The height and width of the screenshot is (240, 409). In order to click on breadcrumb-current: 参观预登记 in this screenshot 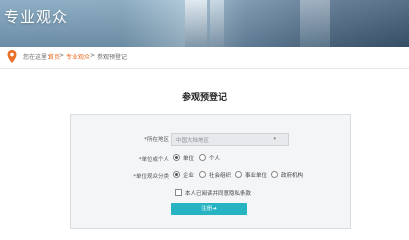, I will do `click(112, 57)`.